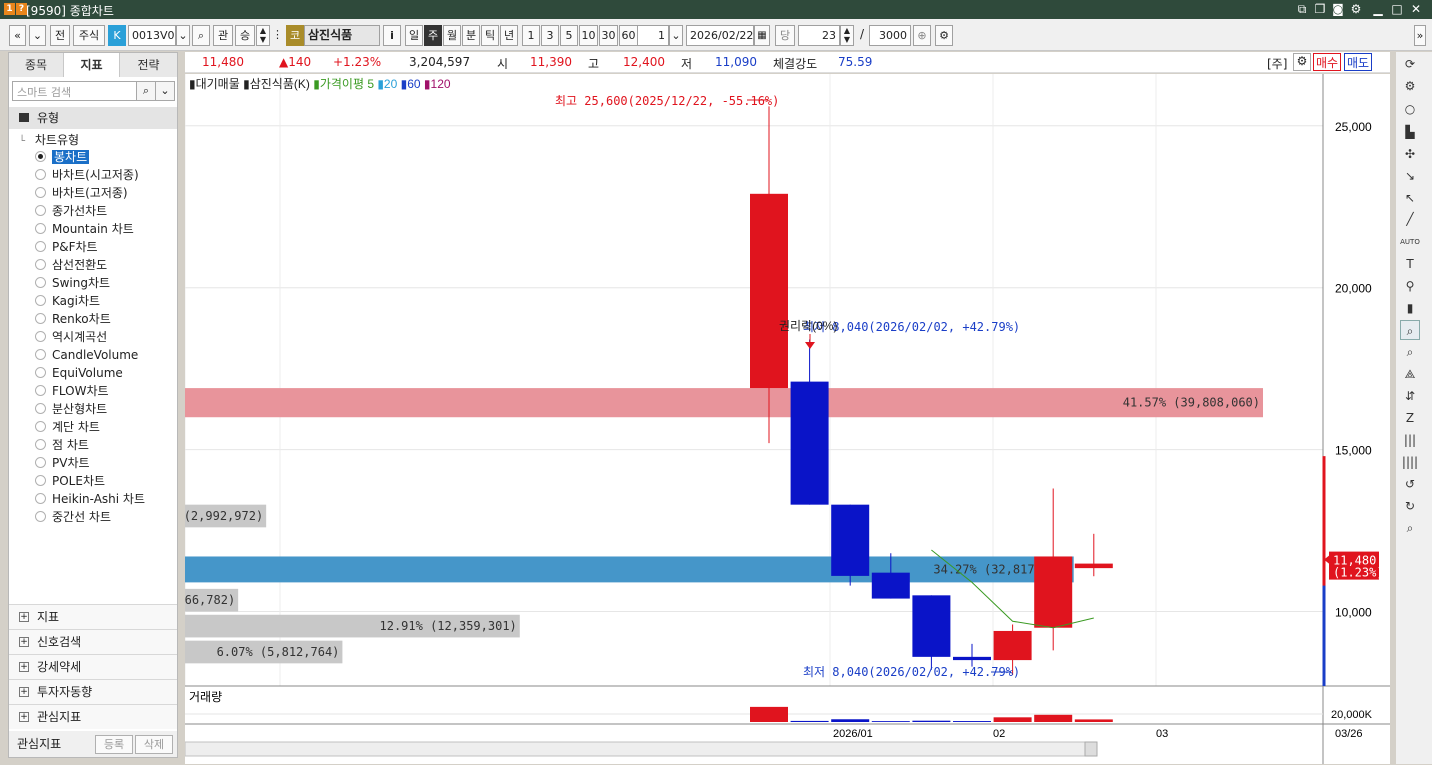  What do you see at coordinates (452, 35) in the screenshot?
I see `period-tab: 월` at bounding box center [452, 35].